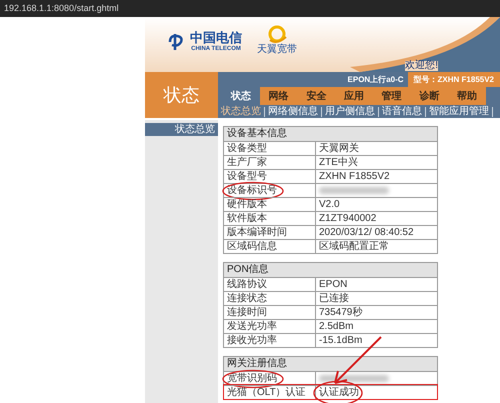 The image size is (500, 403). I want to click on row-value: 天翼网关, so click(339, 149).